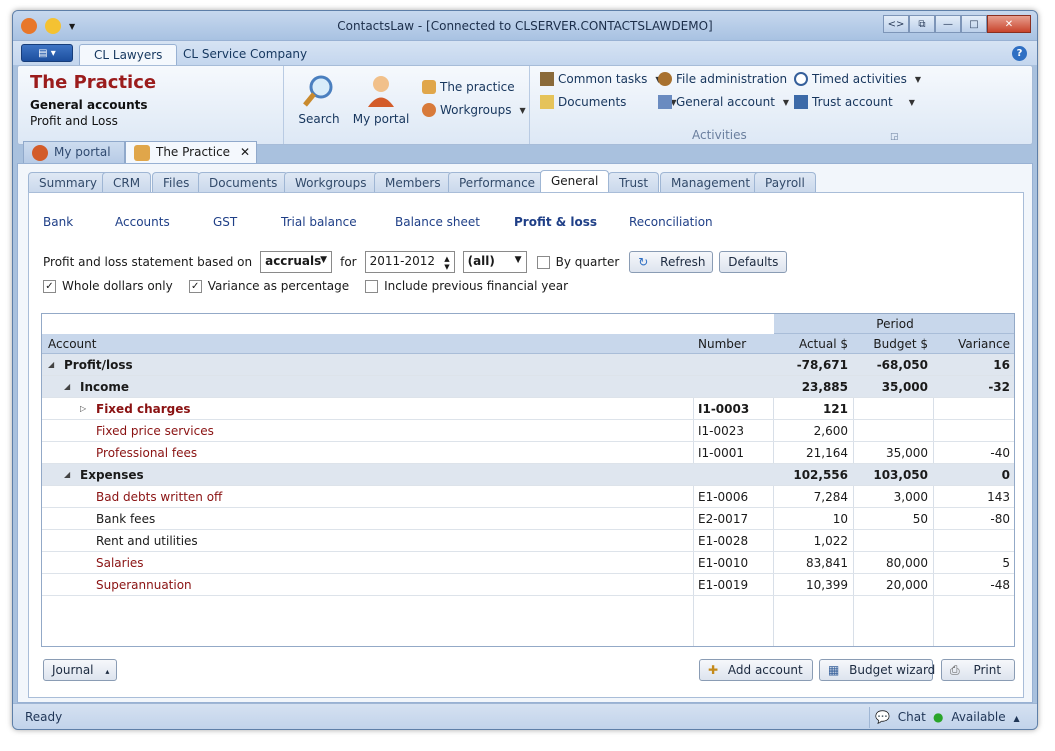 This screenshot has height=751, width=1055. Describe the element at coordinates (72, 344) in the screenshot. I see `col-account: Account` at that location.